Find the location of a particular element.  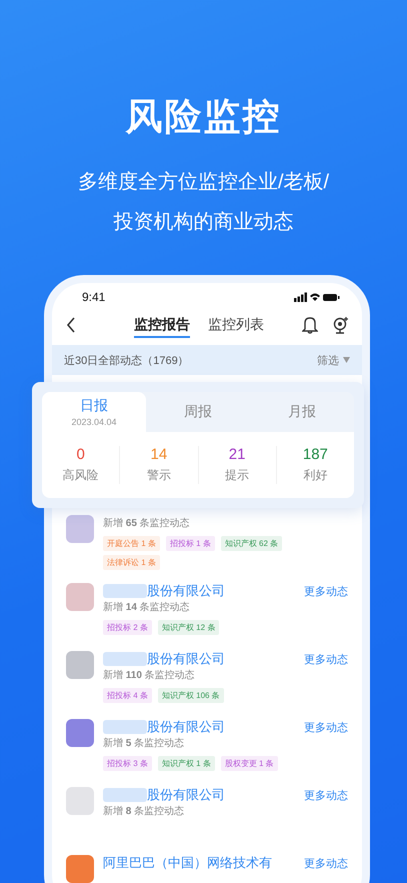

category-tag: 知识产权 62 条 is located at coordinates (251, 543).